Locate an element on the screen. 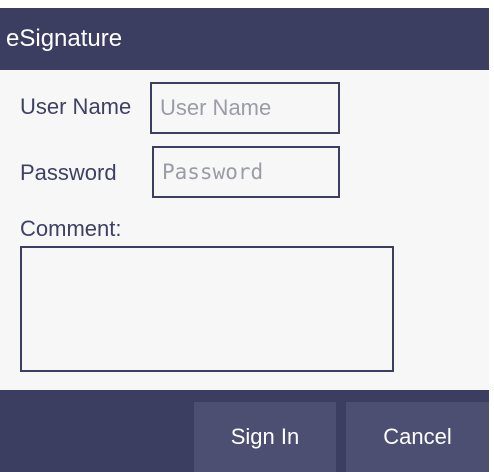 Image resolution: width=494 pixels, height=472 pixels. dialog-title: eSignature is located at coordinates (244, 39).